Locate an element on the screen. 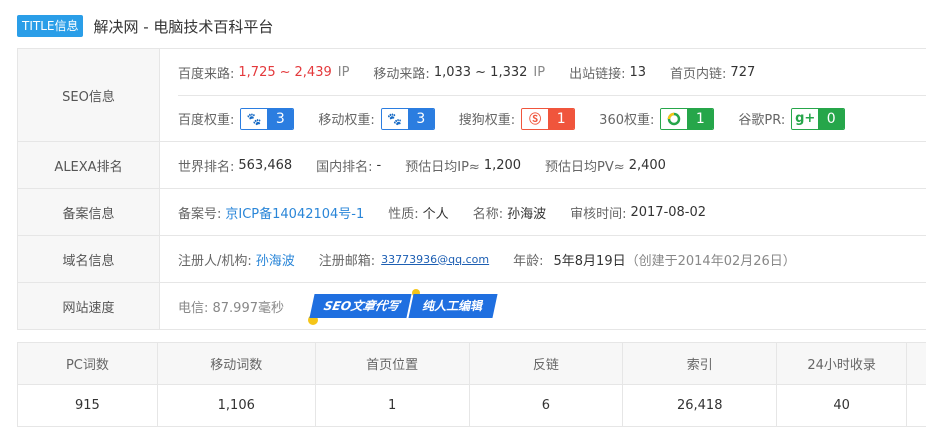 The width and height of the screenshot is (926, 430). registrant: 注册人/机构: 孙海波 is located at coordinates (236, 259).